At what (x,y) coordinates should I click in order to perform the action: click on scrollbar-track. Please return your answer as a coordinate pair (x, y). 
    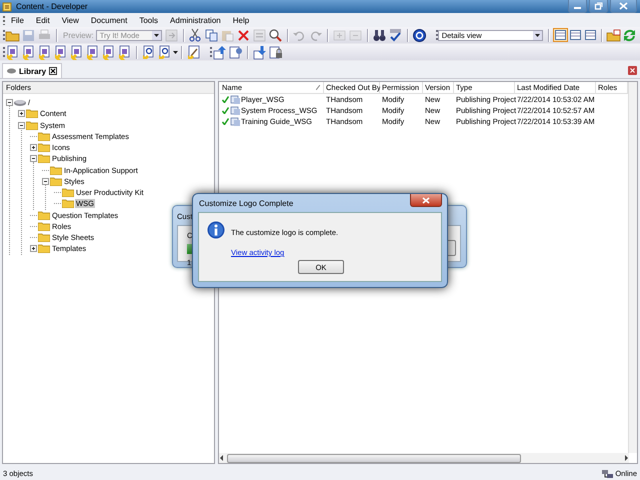
    Looking at the image, I should click on (632, 267).